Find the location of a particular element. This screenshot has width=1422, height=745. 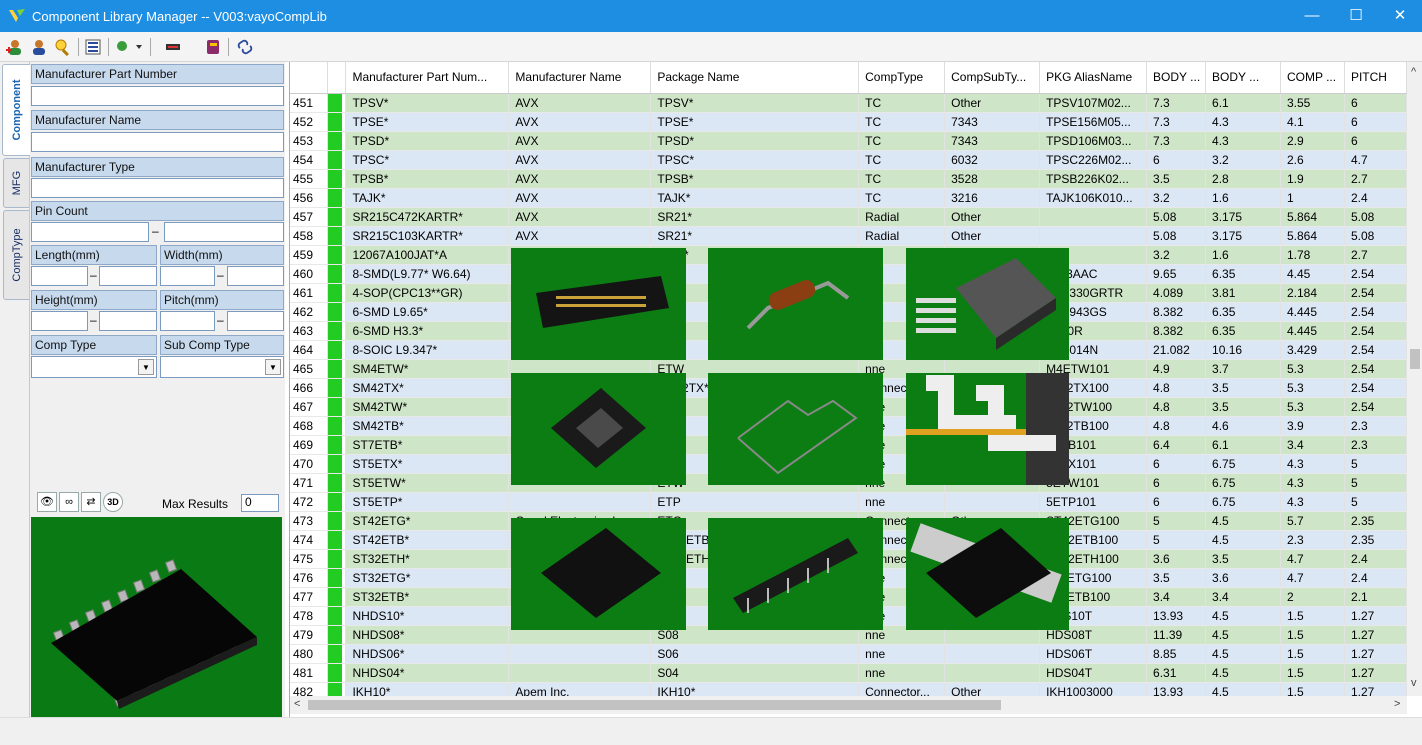

table-cell: 4.1 is located at coordinates (1312, 122).